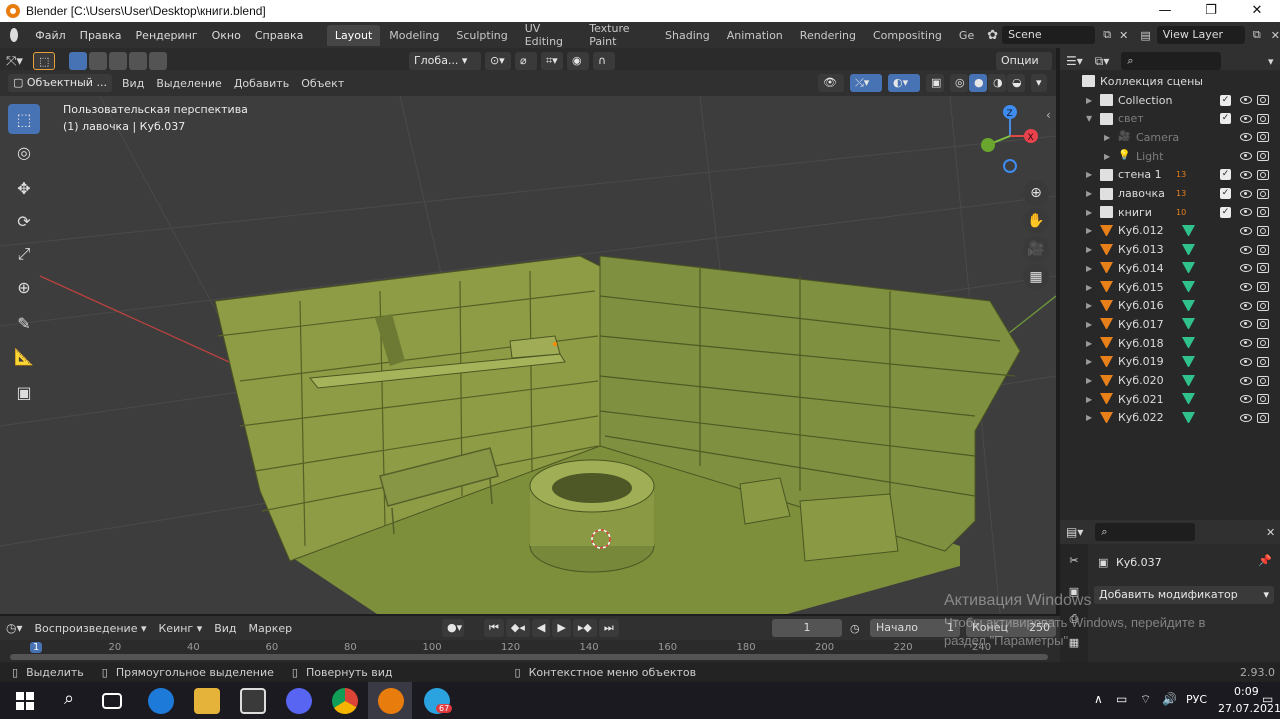  Describe the element at coordinates (24, 254) in the screenshot. I see `scale-tool-icon: ⤢` at that location.